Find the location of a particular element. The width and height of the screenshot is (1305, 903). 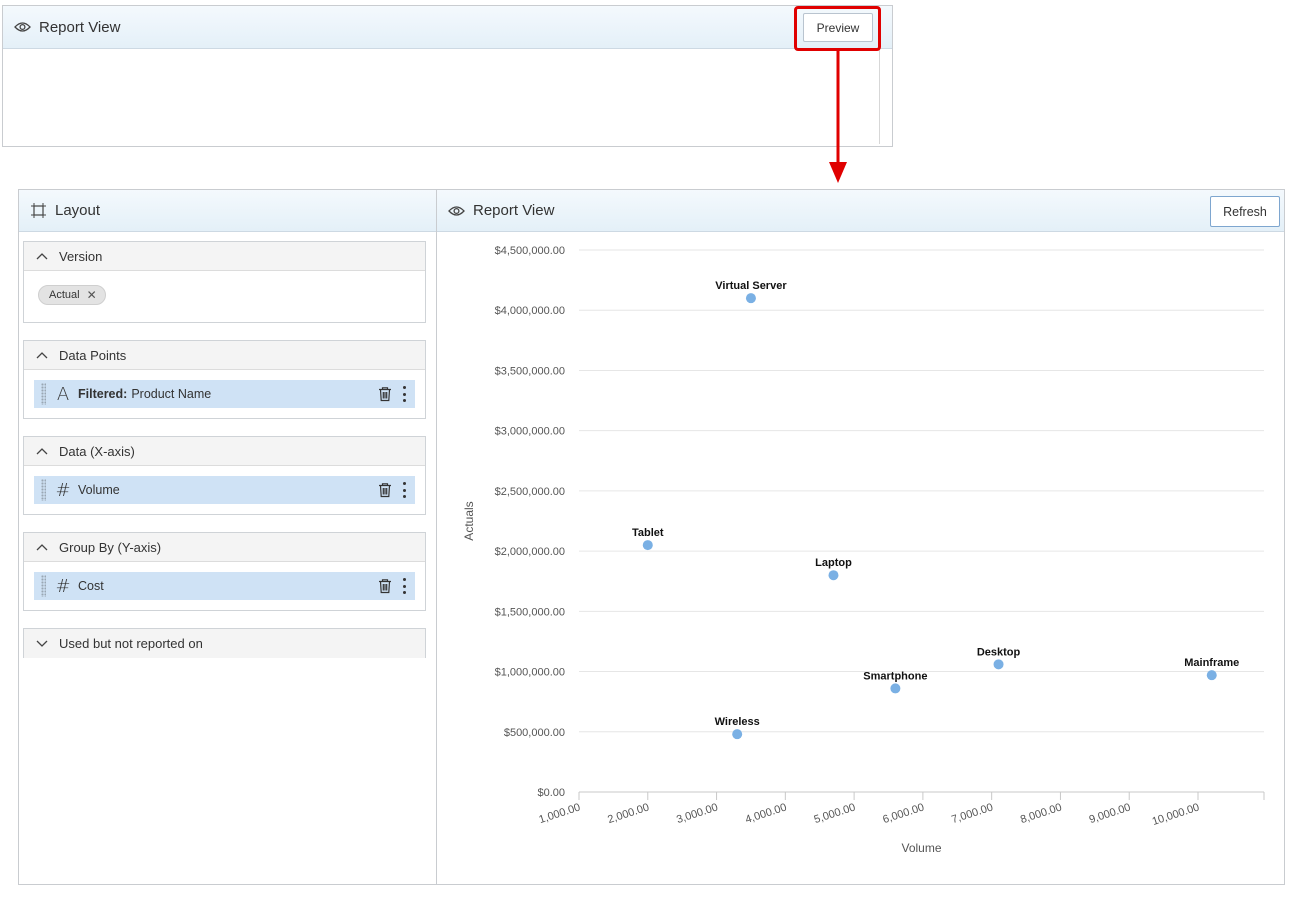

top-report-view-title: Report View is located at coordinates (80, 27).